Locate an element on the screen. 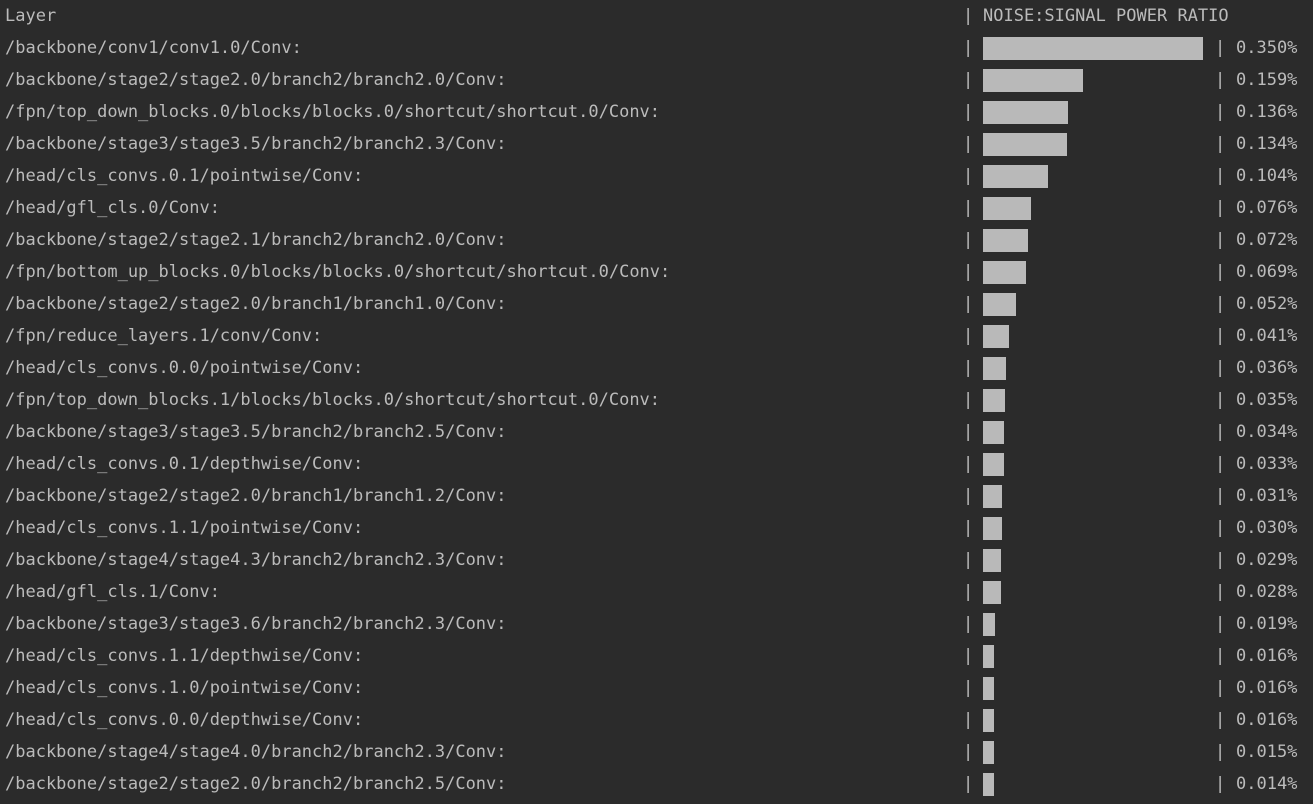  layer-name: /head/cls_convs.0.1/depthwise/Conv: is located at coordinates (184, 464).